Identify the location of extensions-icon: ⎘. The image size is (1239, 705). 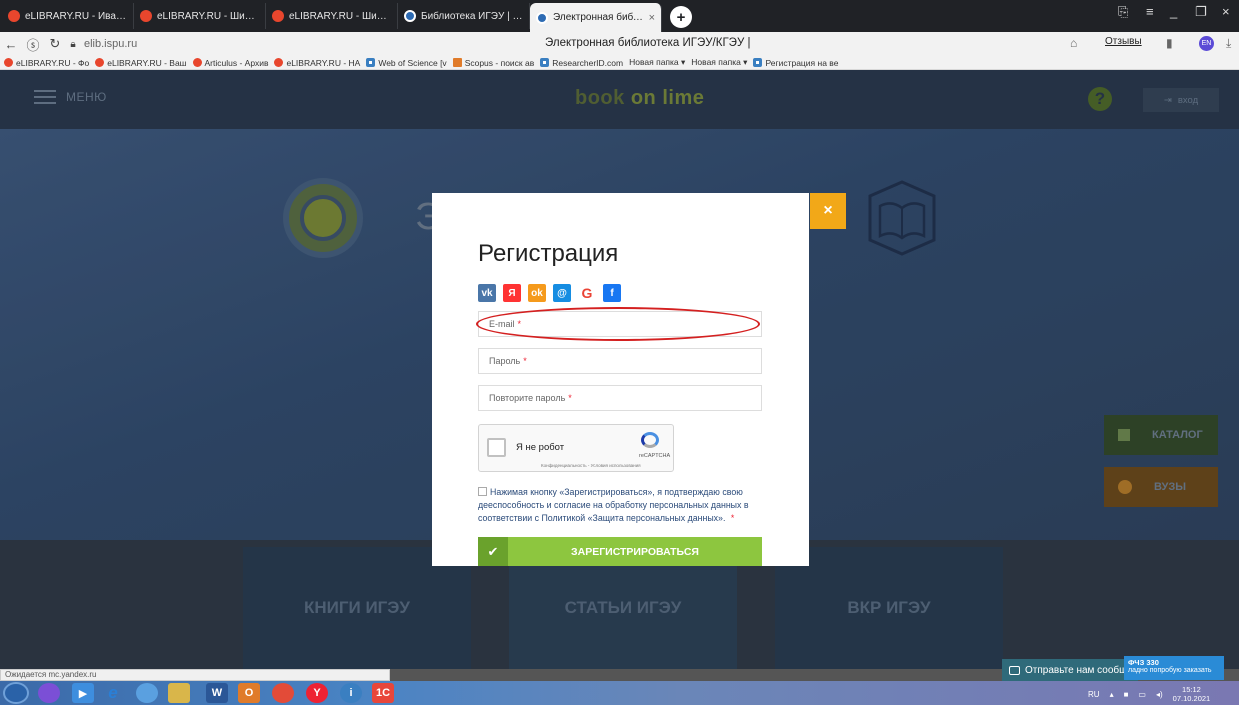
(1123, 12).